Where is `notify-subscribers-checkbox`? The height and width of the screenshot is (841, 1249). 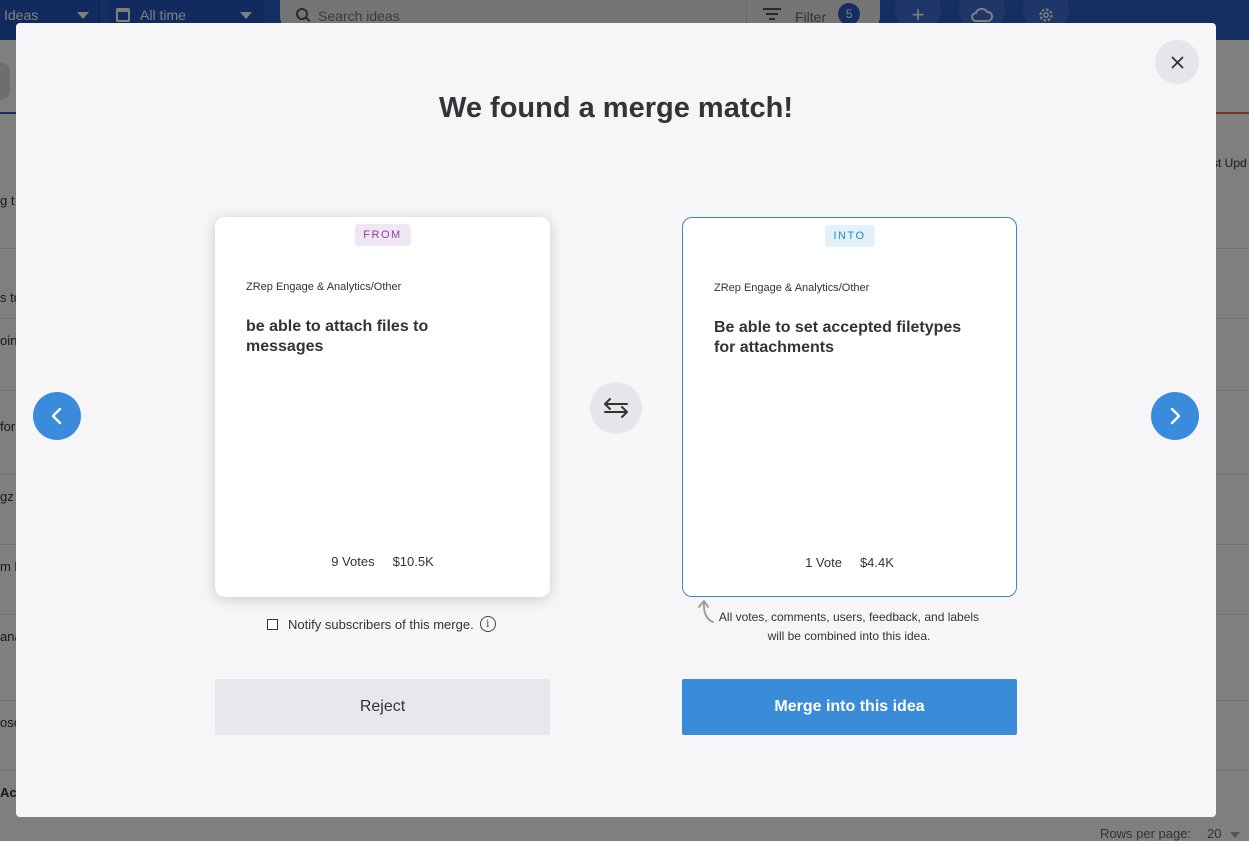
notify-subscribers-checkbox is located at coordinates (272, 624).